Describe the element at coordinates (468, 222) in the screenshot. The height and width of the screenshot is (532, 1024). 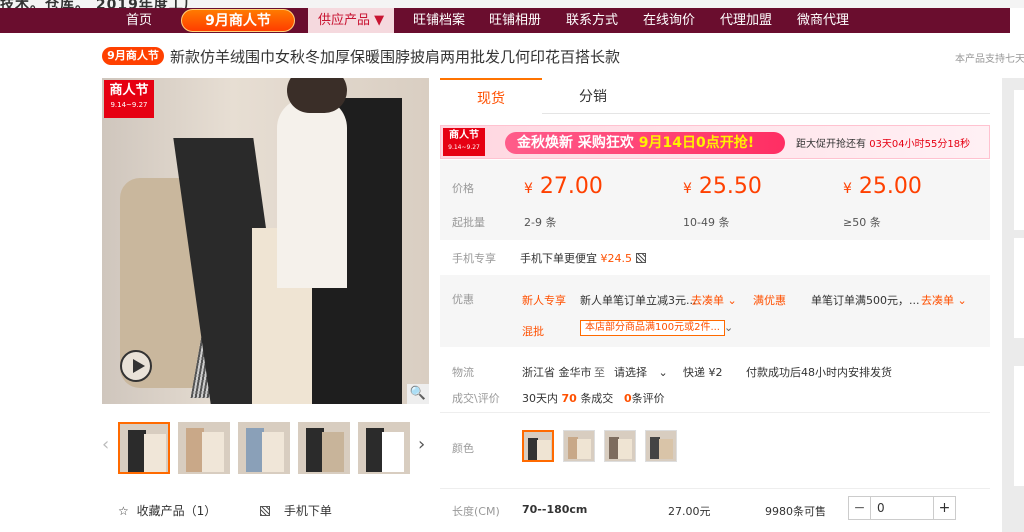
I see `moq-label: 起批量` at that location.